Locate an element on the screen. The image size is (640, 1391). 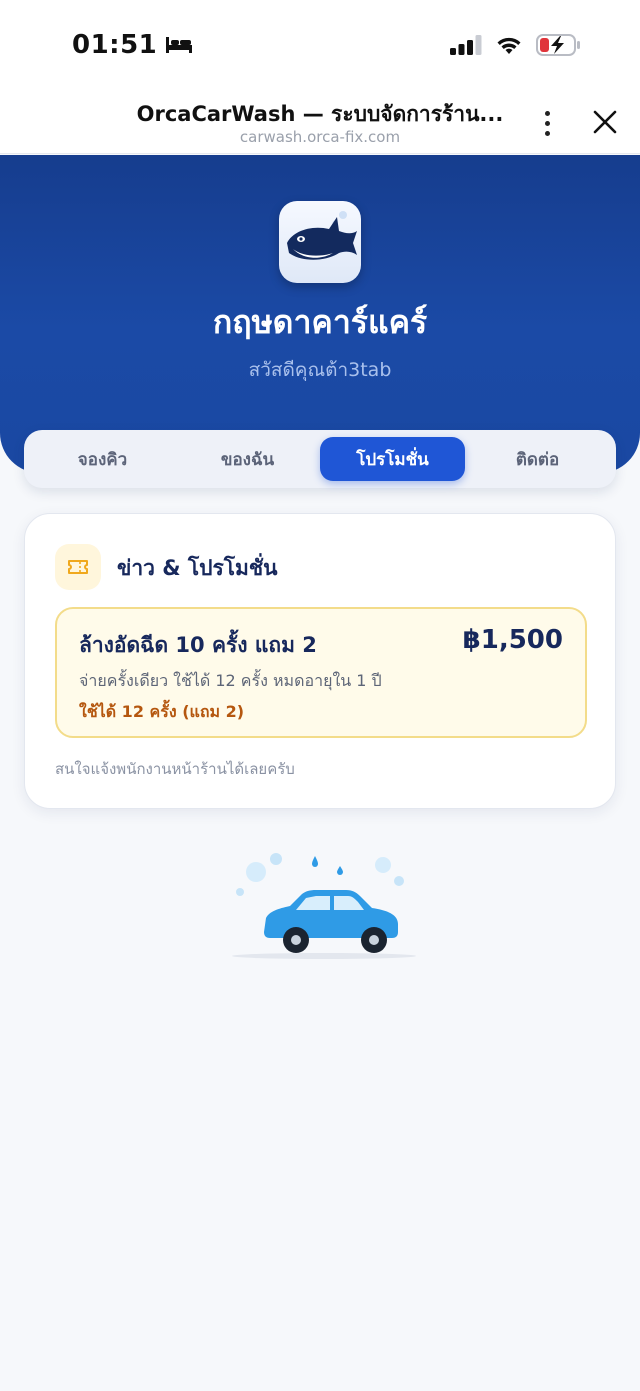
ticket-icon is located at coordinates (78, 567).